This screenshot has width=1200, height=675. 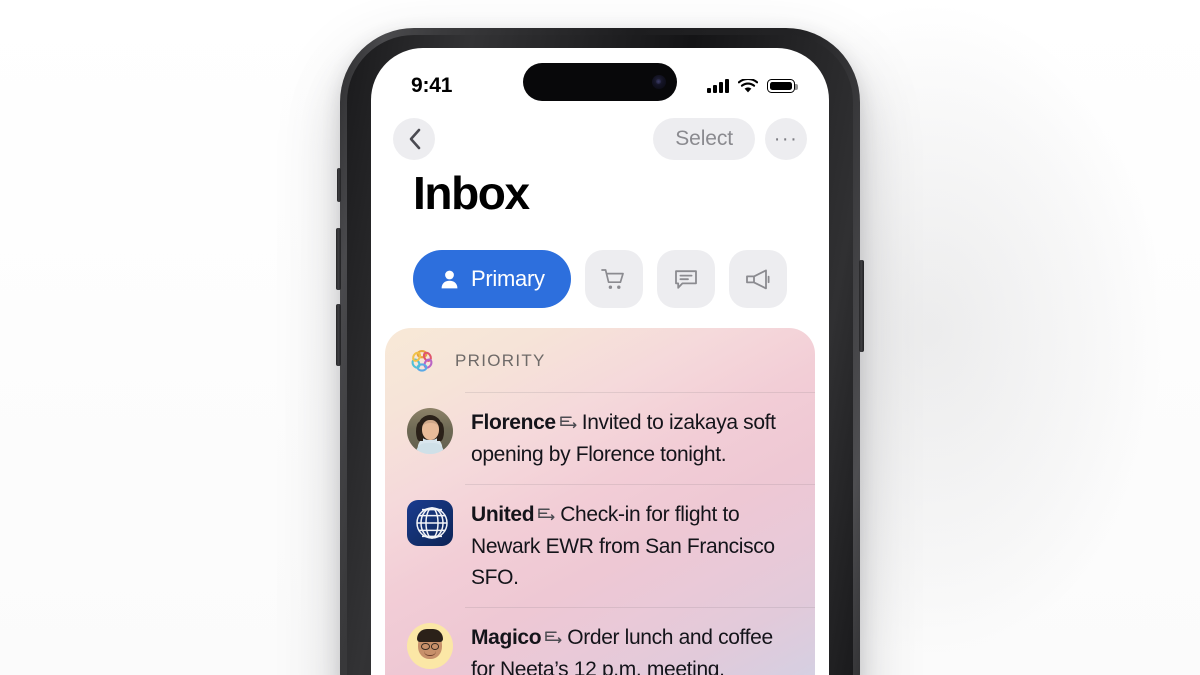 I want to click on tab-shopping, so click(x=613, y=279).